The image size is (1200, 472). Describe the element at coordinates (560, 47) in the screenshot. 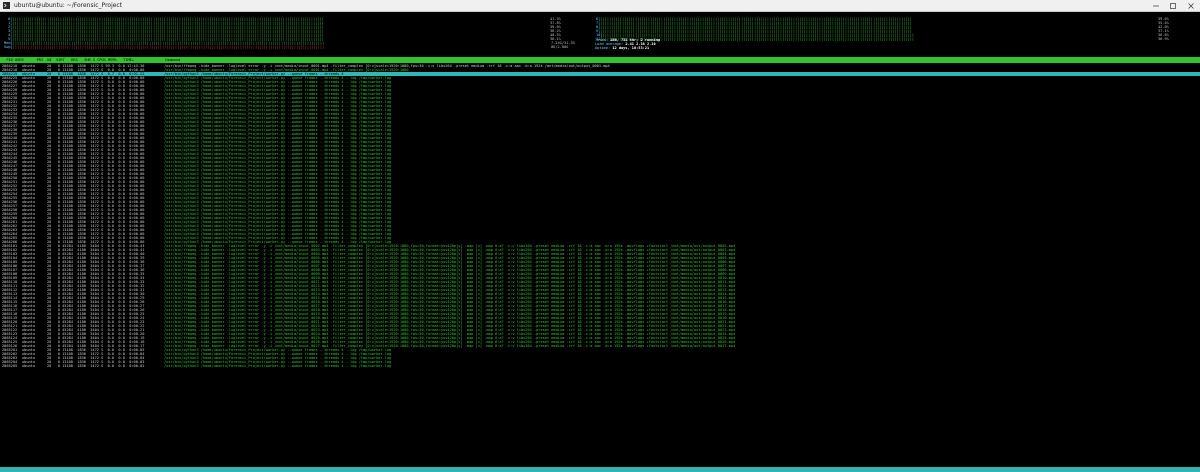

I see `swap-meter-value: 0K/2.00G` at that location.